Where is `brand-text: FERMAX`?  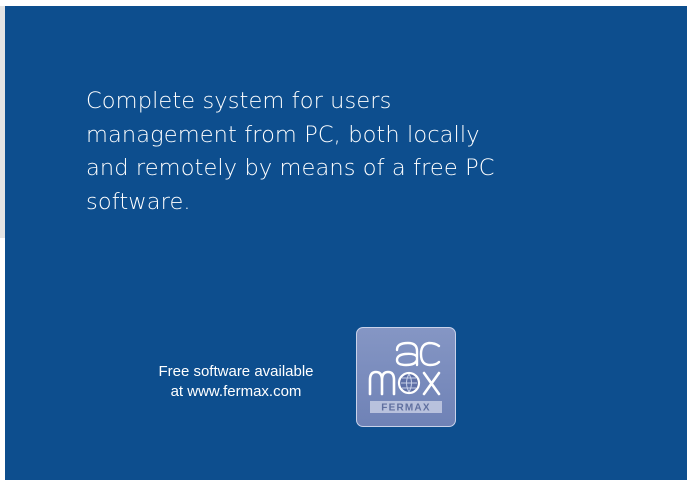 brand-text: FERMAX is located at coordinates (405, 408).